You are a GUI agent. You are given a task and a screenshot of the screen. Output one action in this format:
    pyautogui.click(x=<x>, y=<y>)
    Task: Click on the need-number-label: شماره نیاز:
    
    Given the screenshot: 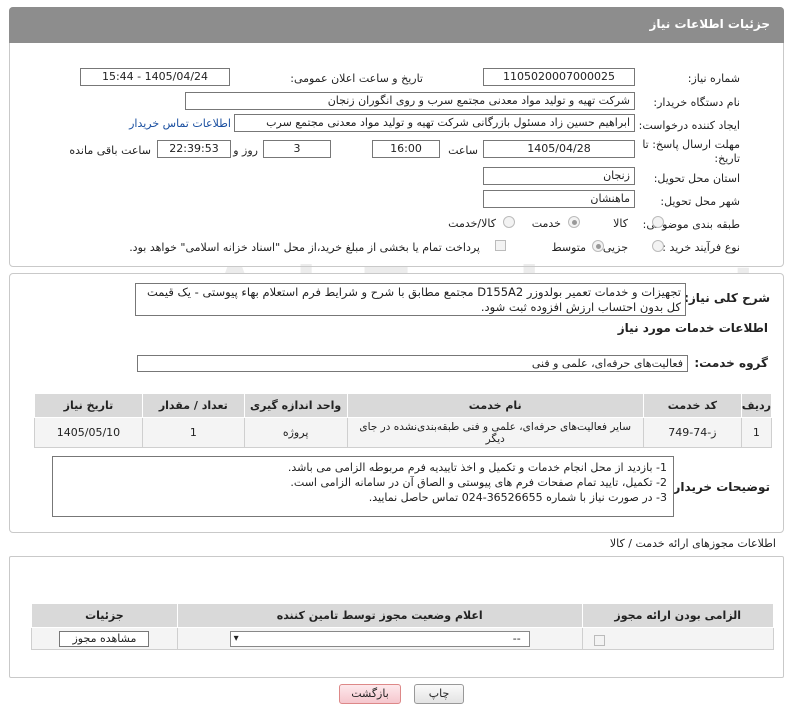 What is the action you would take?
    pyautogui.click(x=713, y=78)
    